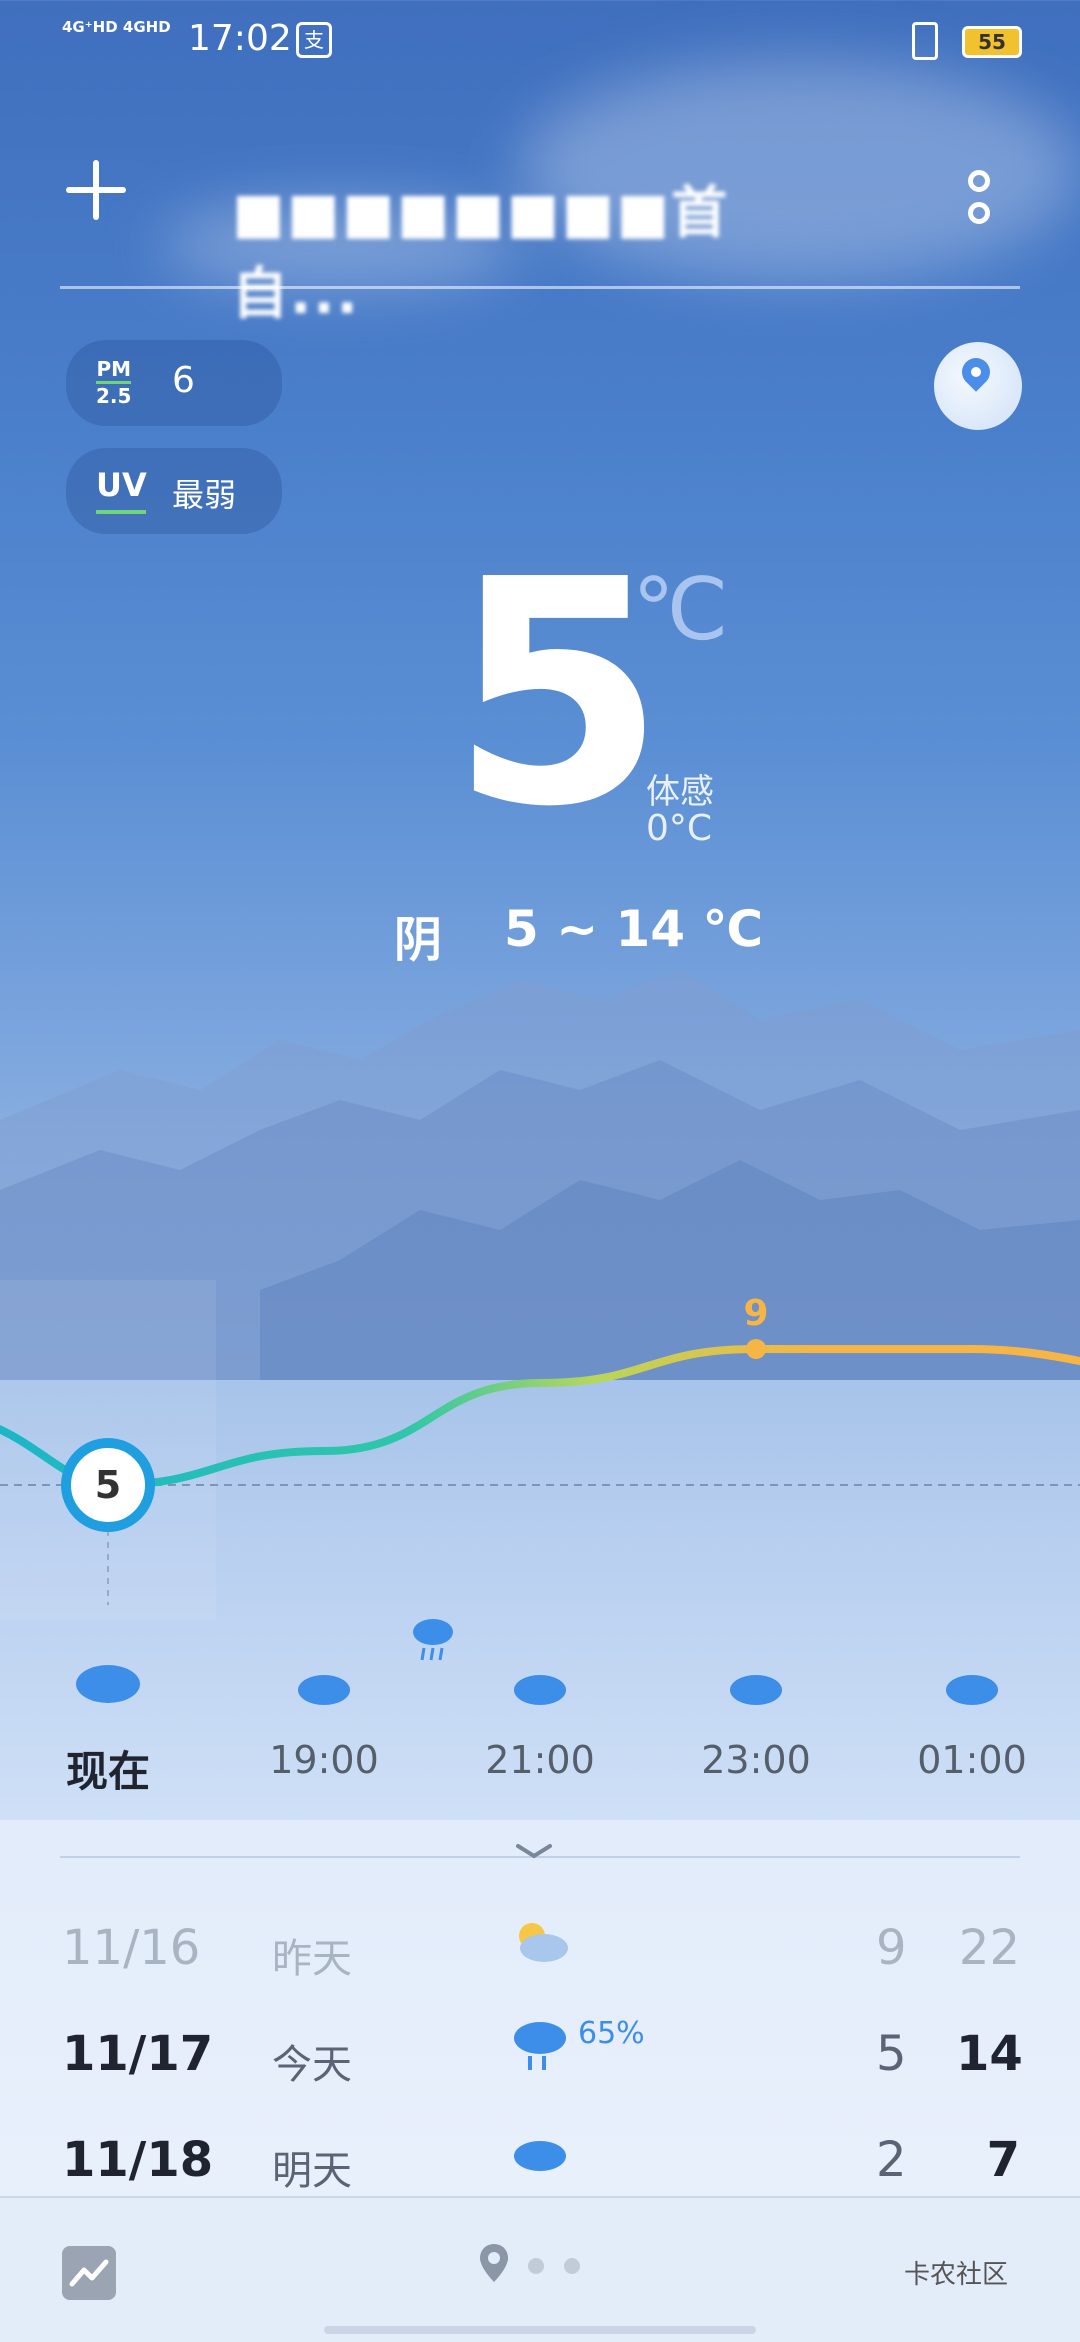 The width and height of the screenshot is (1080, 2342). What do you see at coordinates (611, 2033) in the screenshot?
I see `precip-probability: 65%` at bounding box center [611, 2033].